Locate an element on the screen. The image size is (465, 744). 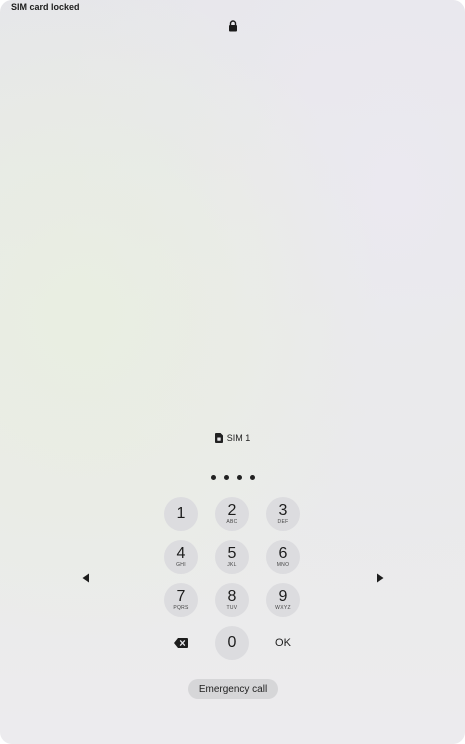
key-0: 0 is located at coordinates (232, 643).